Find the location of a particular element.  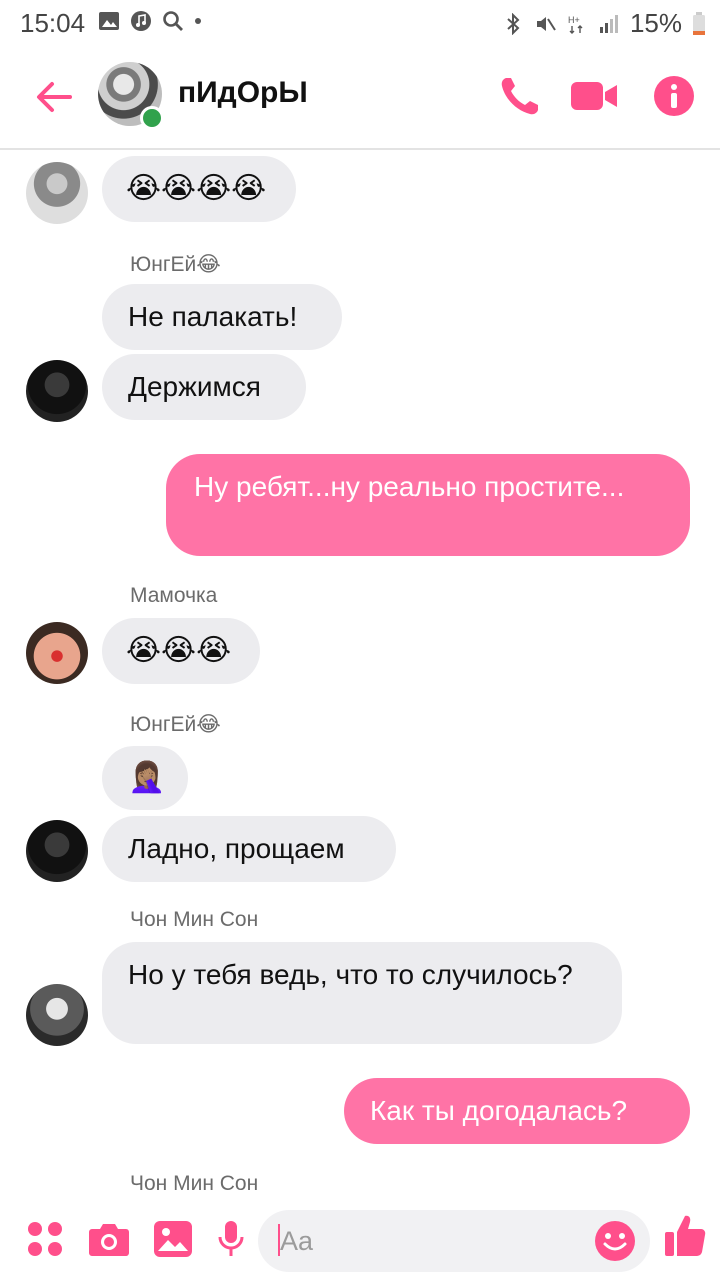

message-text: Ладно, прощаем is located at coordinates (236, 848).